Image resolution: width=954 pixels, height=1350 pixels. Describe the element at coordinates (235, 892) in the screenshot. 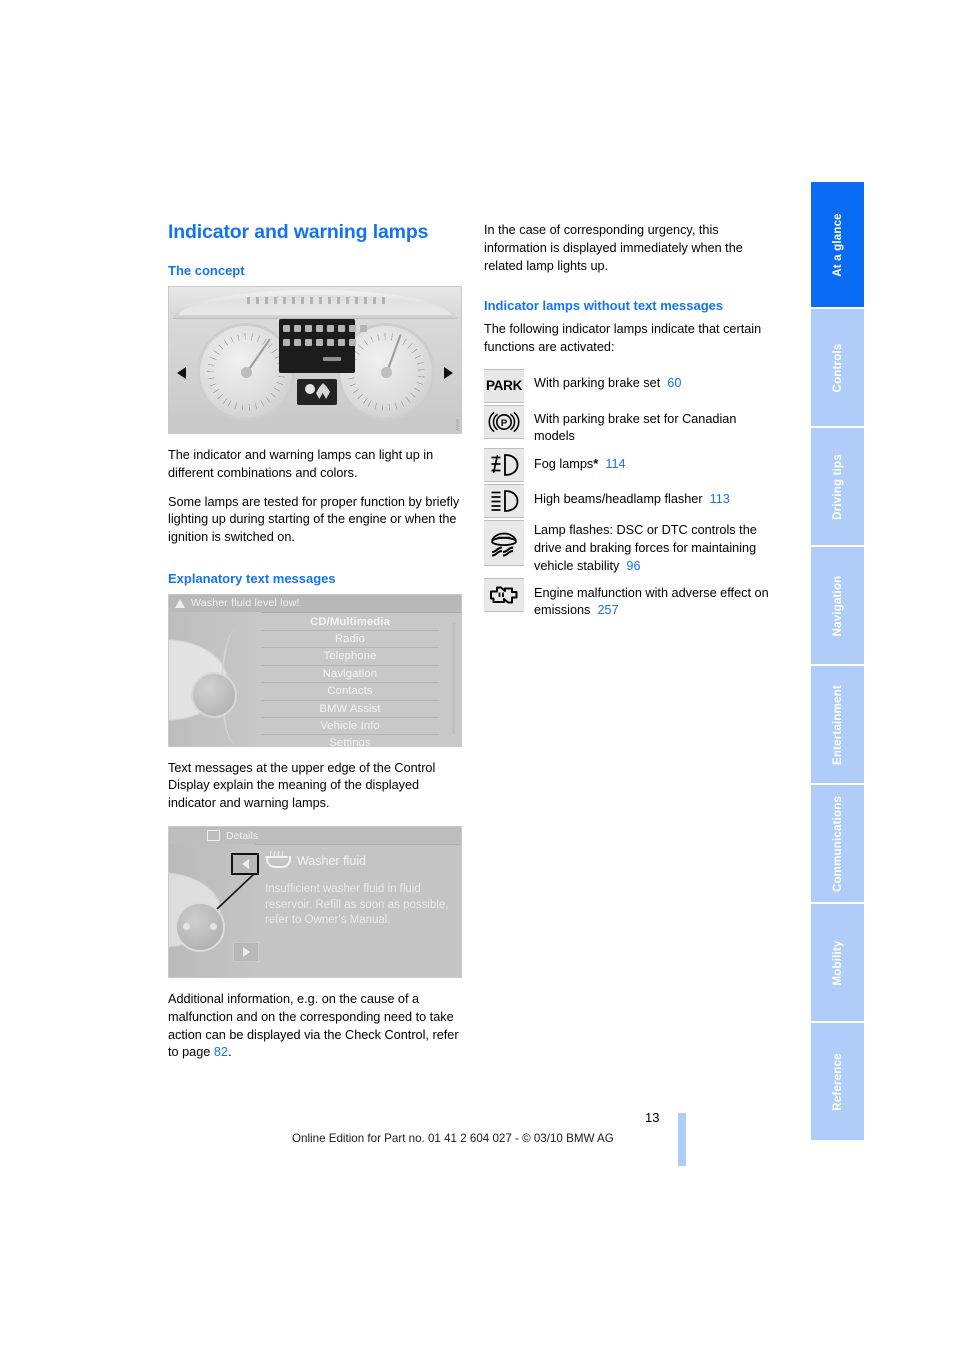

I see `callout-leader-line` at that location.